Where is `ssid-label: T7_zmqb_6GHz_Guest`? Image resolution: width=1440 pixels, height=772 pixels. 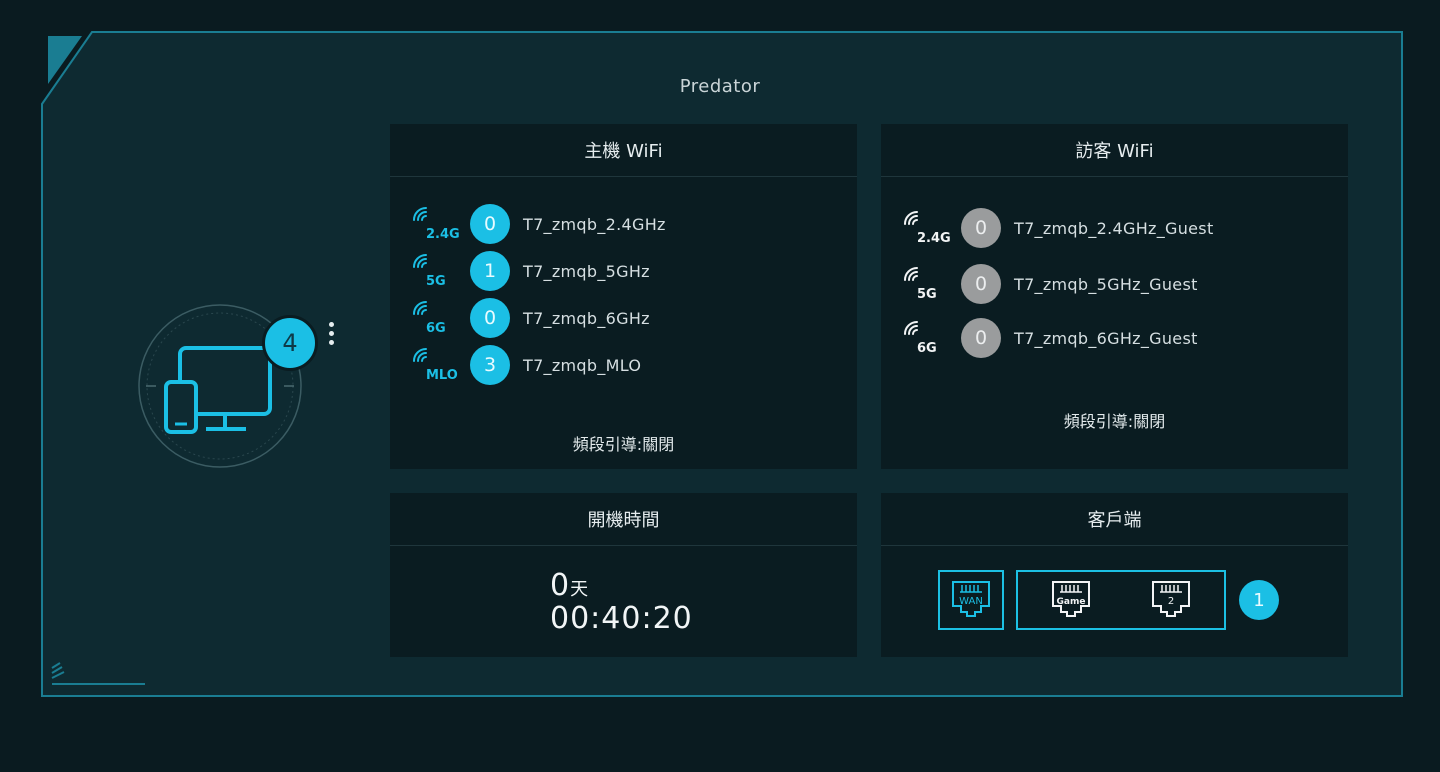 ssid-label: T7_zmqb_6GHz_Guest is located at coordinates (1106, 338).